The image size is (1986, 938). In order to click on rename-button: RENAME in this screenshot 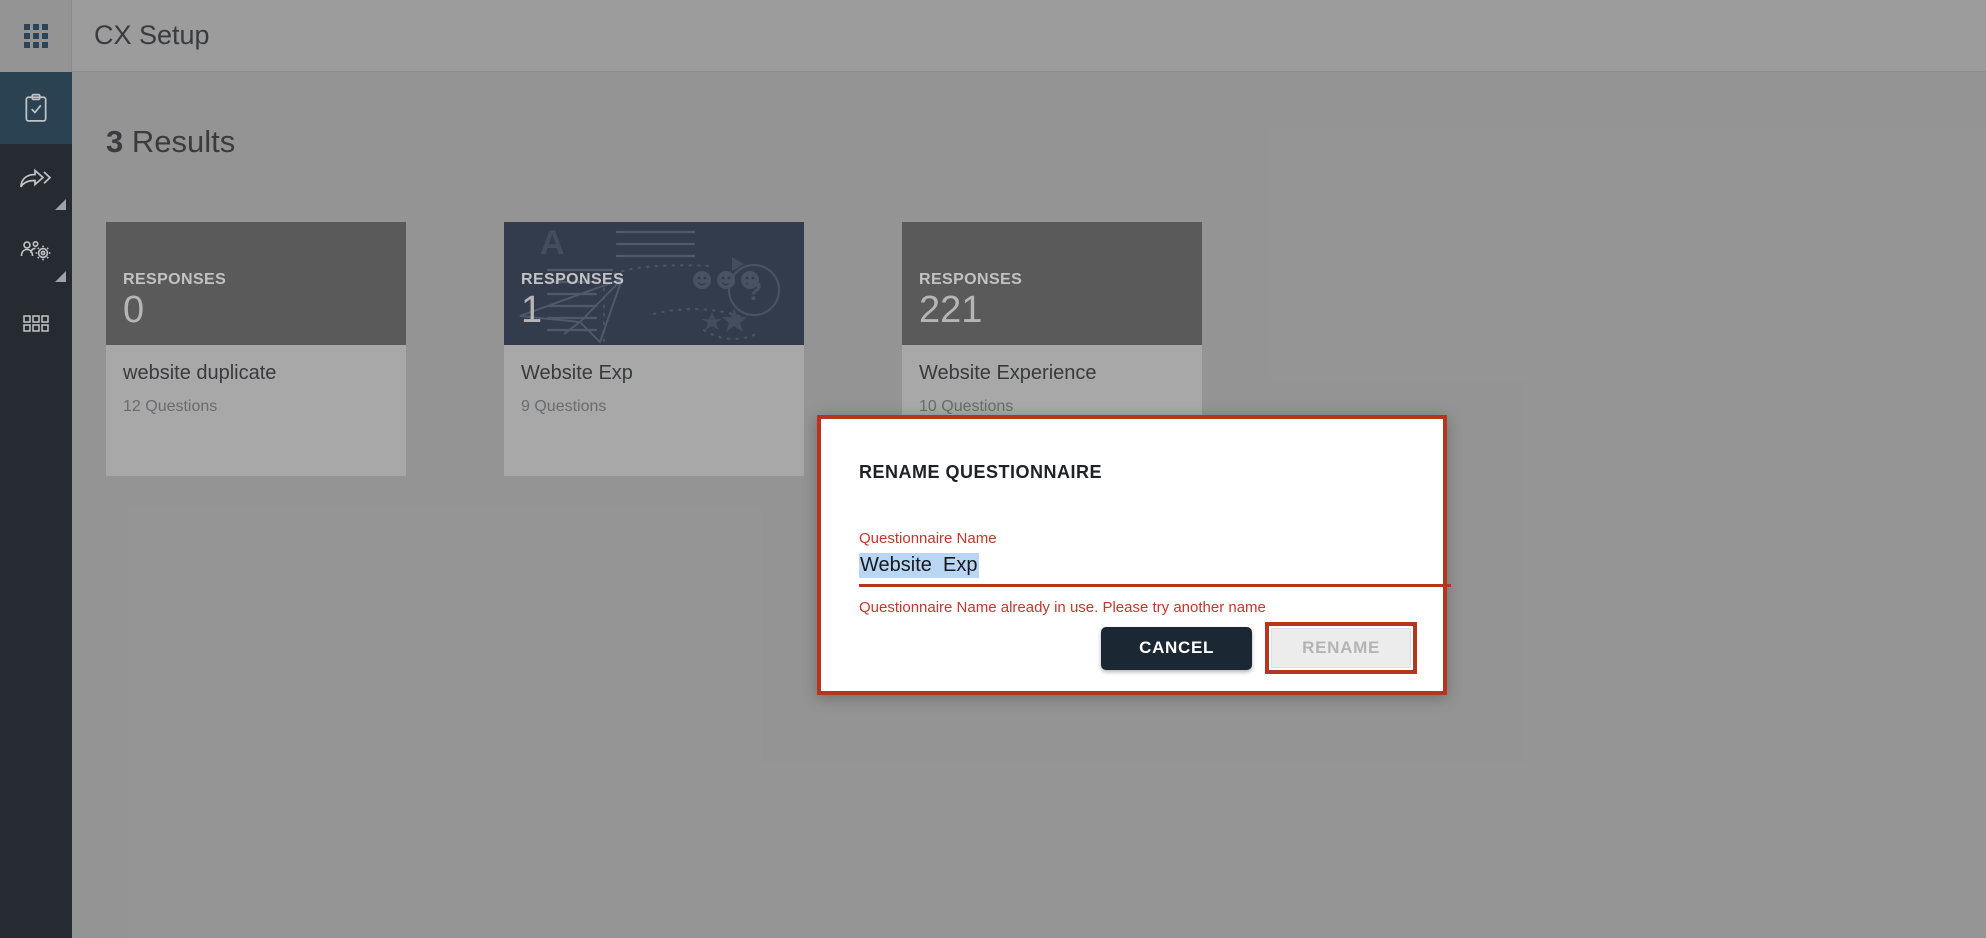, I will do `click(1341, 648)`.